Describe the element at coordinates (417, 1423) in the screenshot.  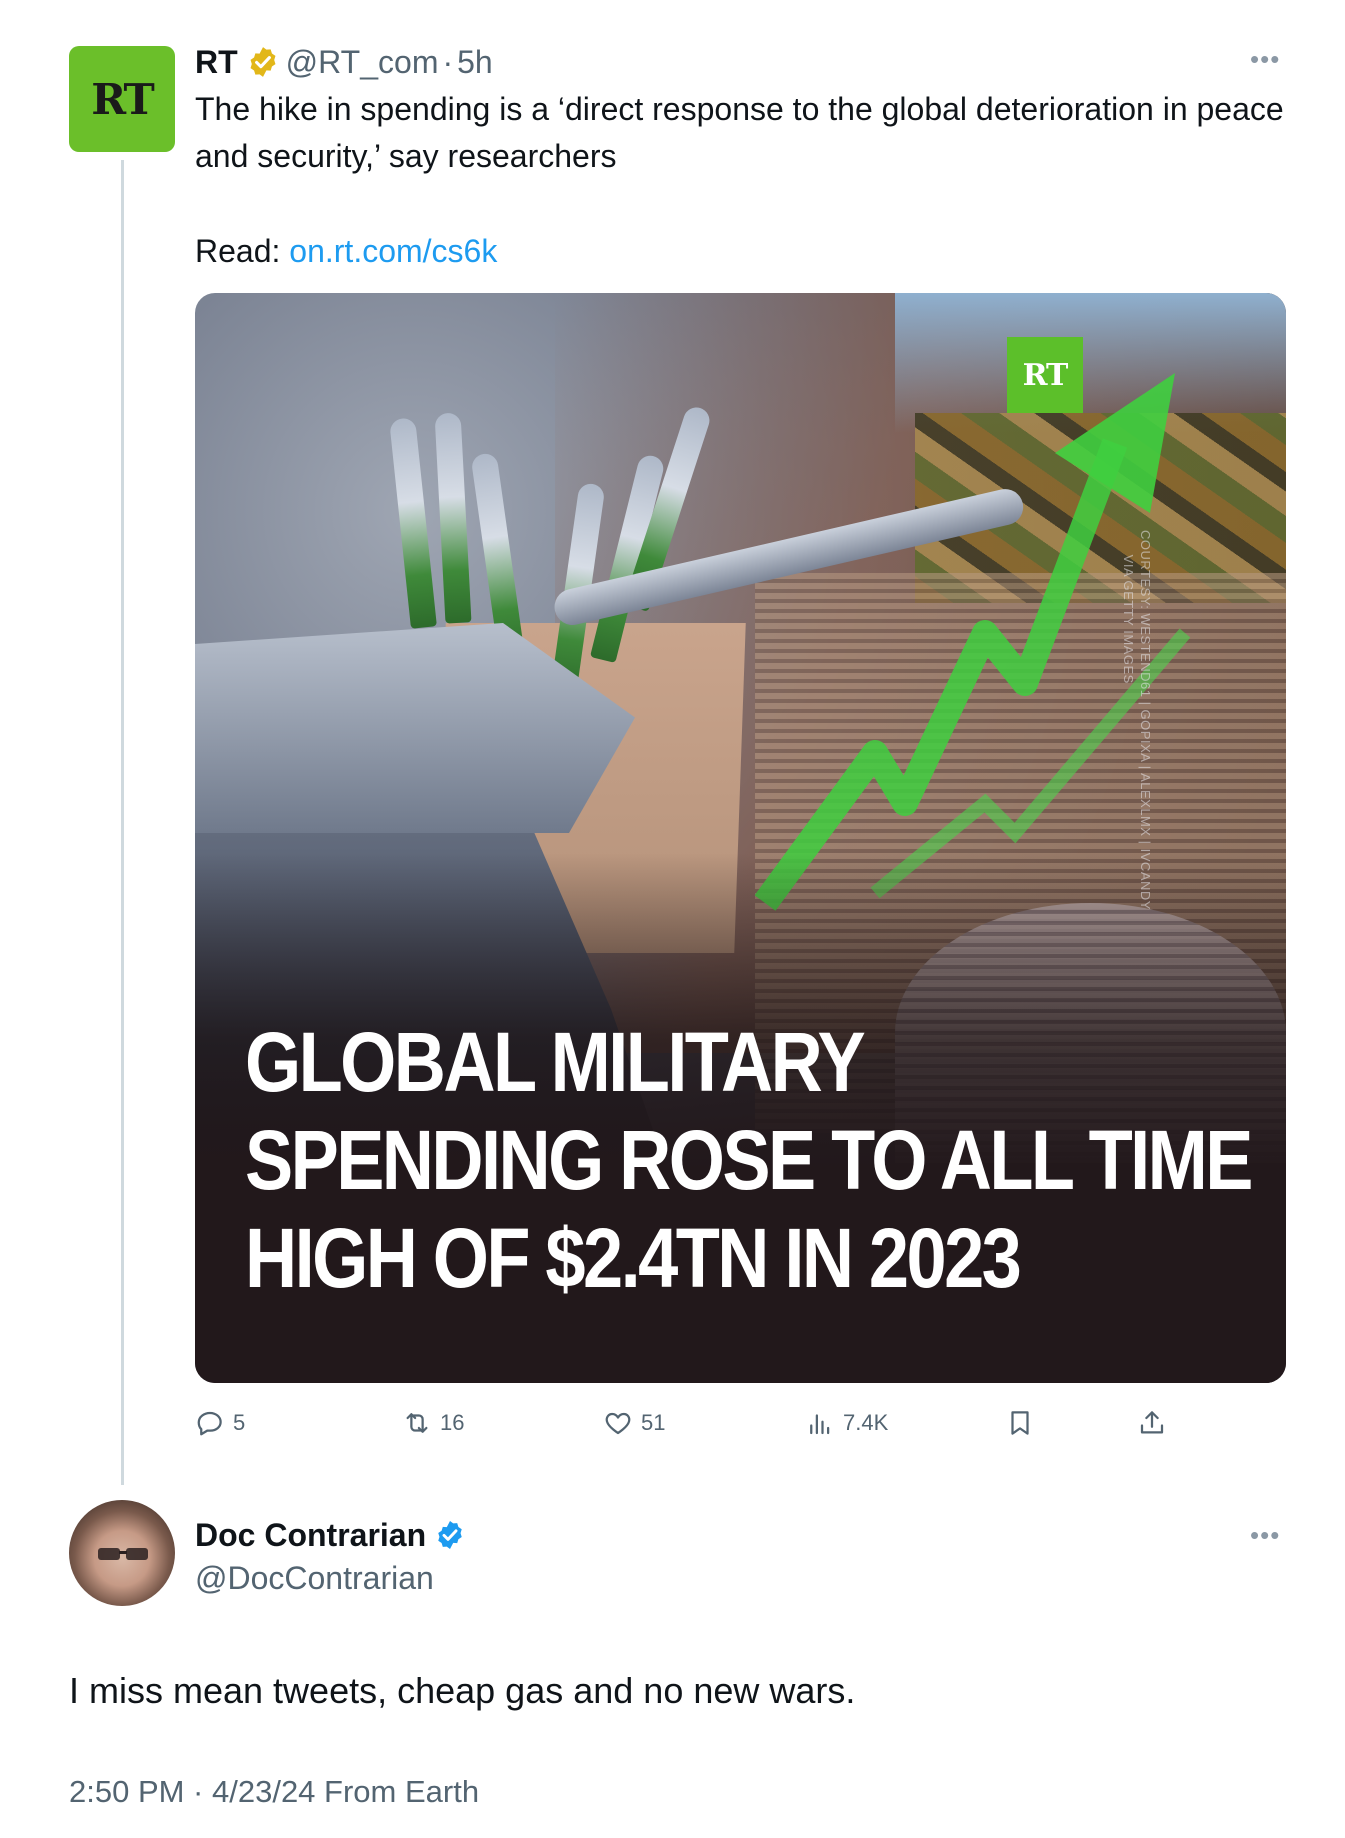
I see `repost-icon` at that location.